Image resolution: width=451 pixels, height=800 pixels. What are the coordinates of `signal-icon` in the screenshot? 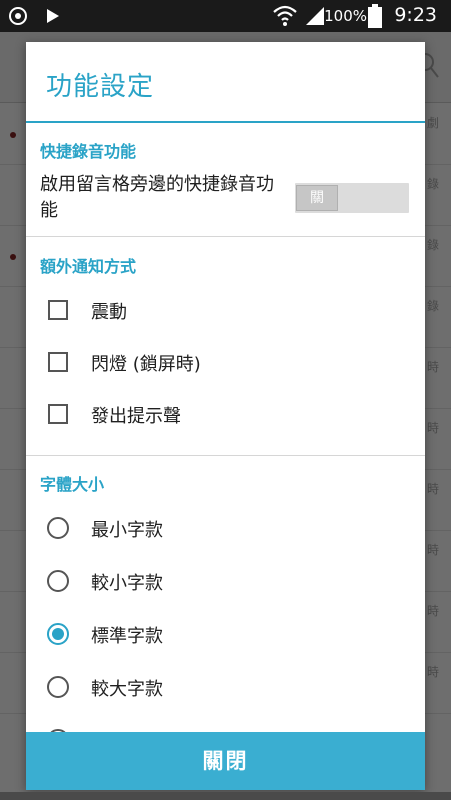 It's located at (315, 16).